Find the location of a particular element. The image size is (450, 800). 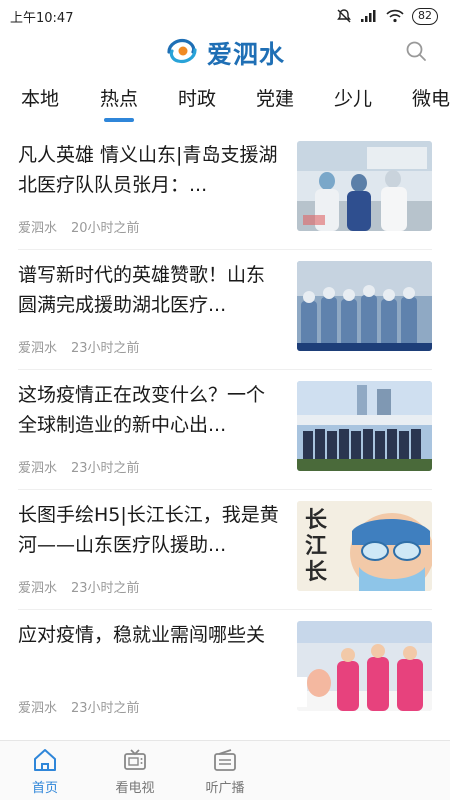

tab-weidian: 微电 is located at coordinates (421, 102).